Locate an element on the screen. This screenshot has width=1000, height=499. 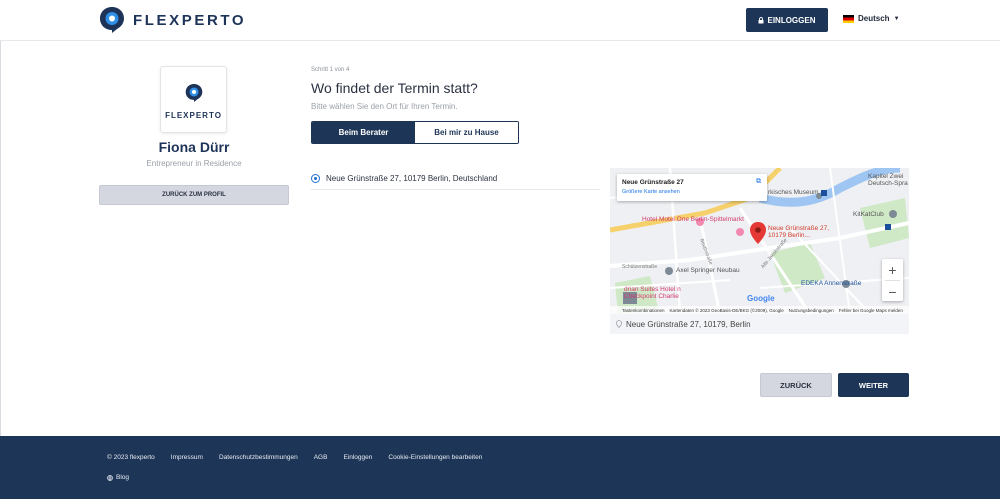
zoom-in-button: + is located at coordinates (892, 269).